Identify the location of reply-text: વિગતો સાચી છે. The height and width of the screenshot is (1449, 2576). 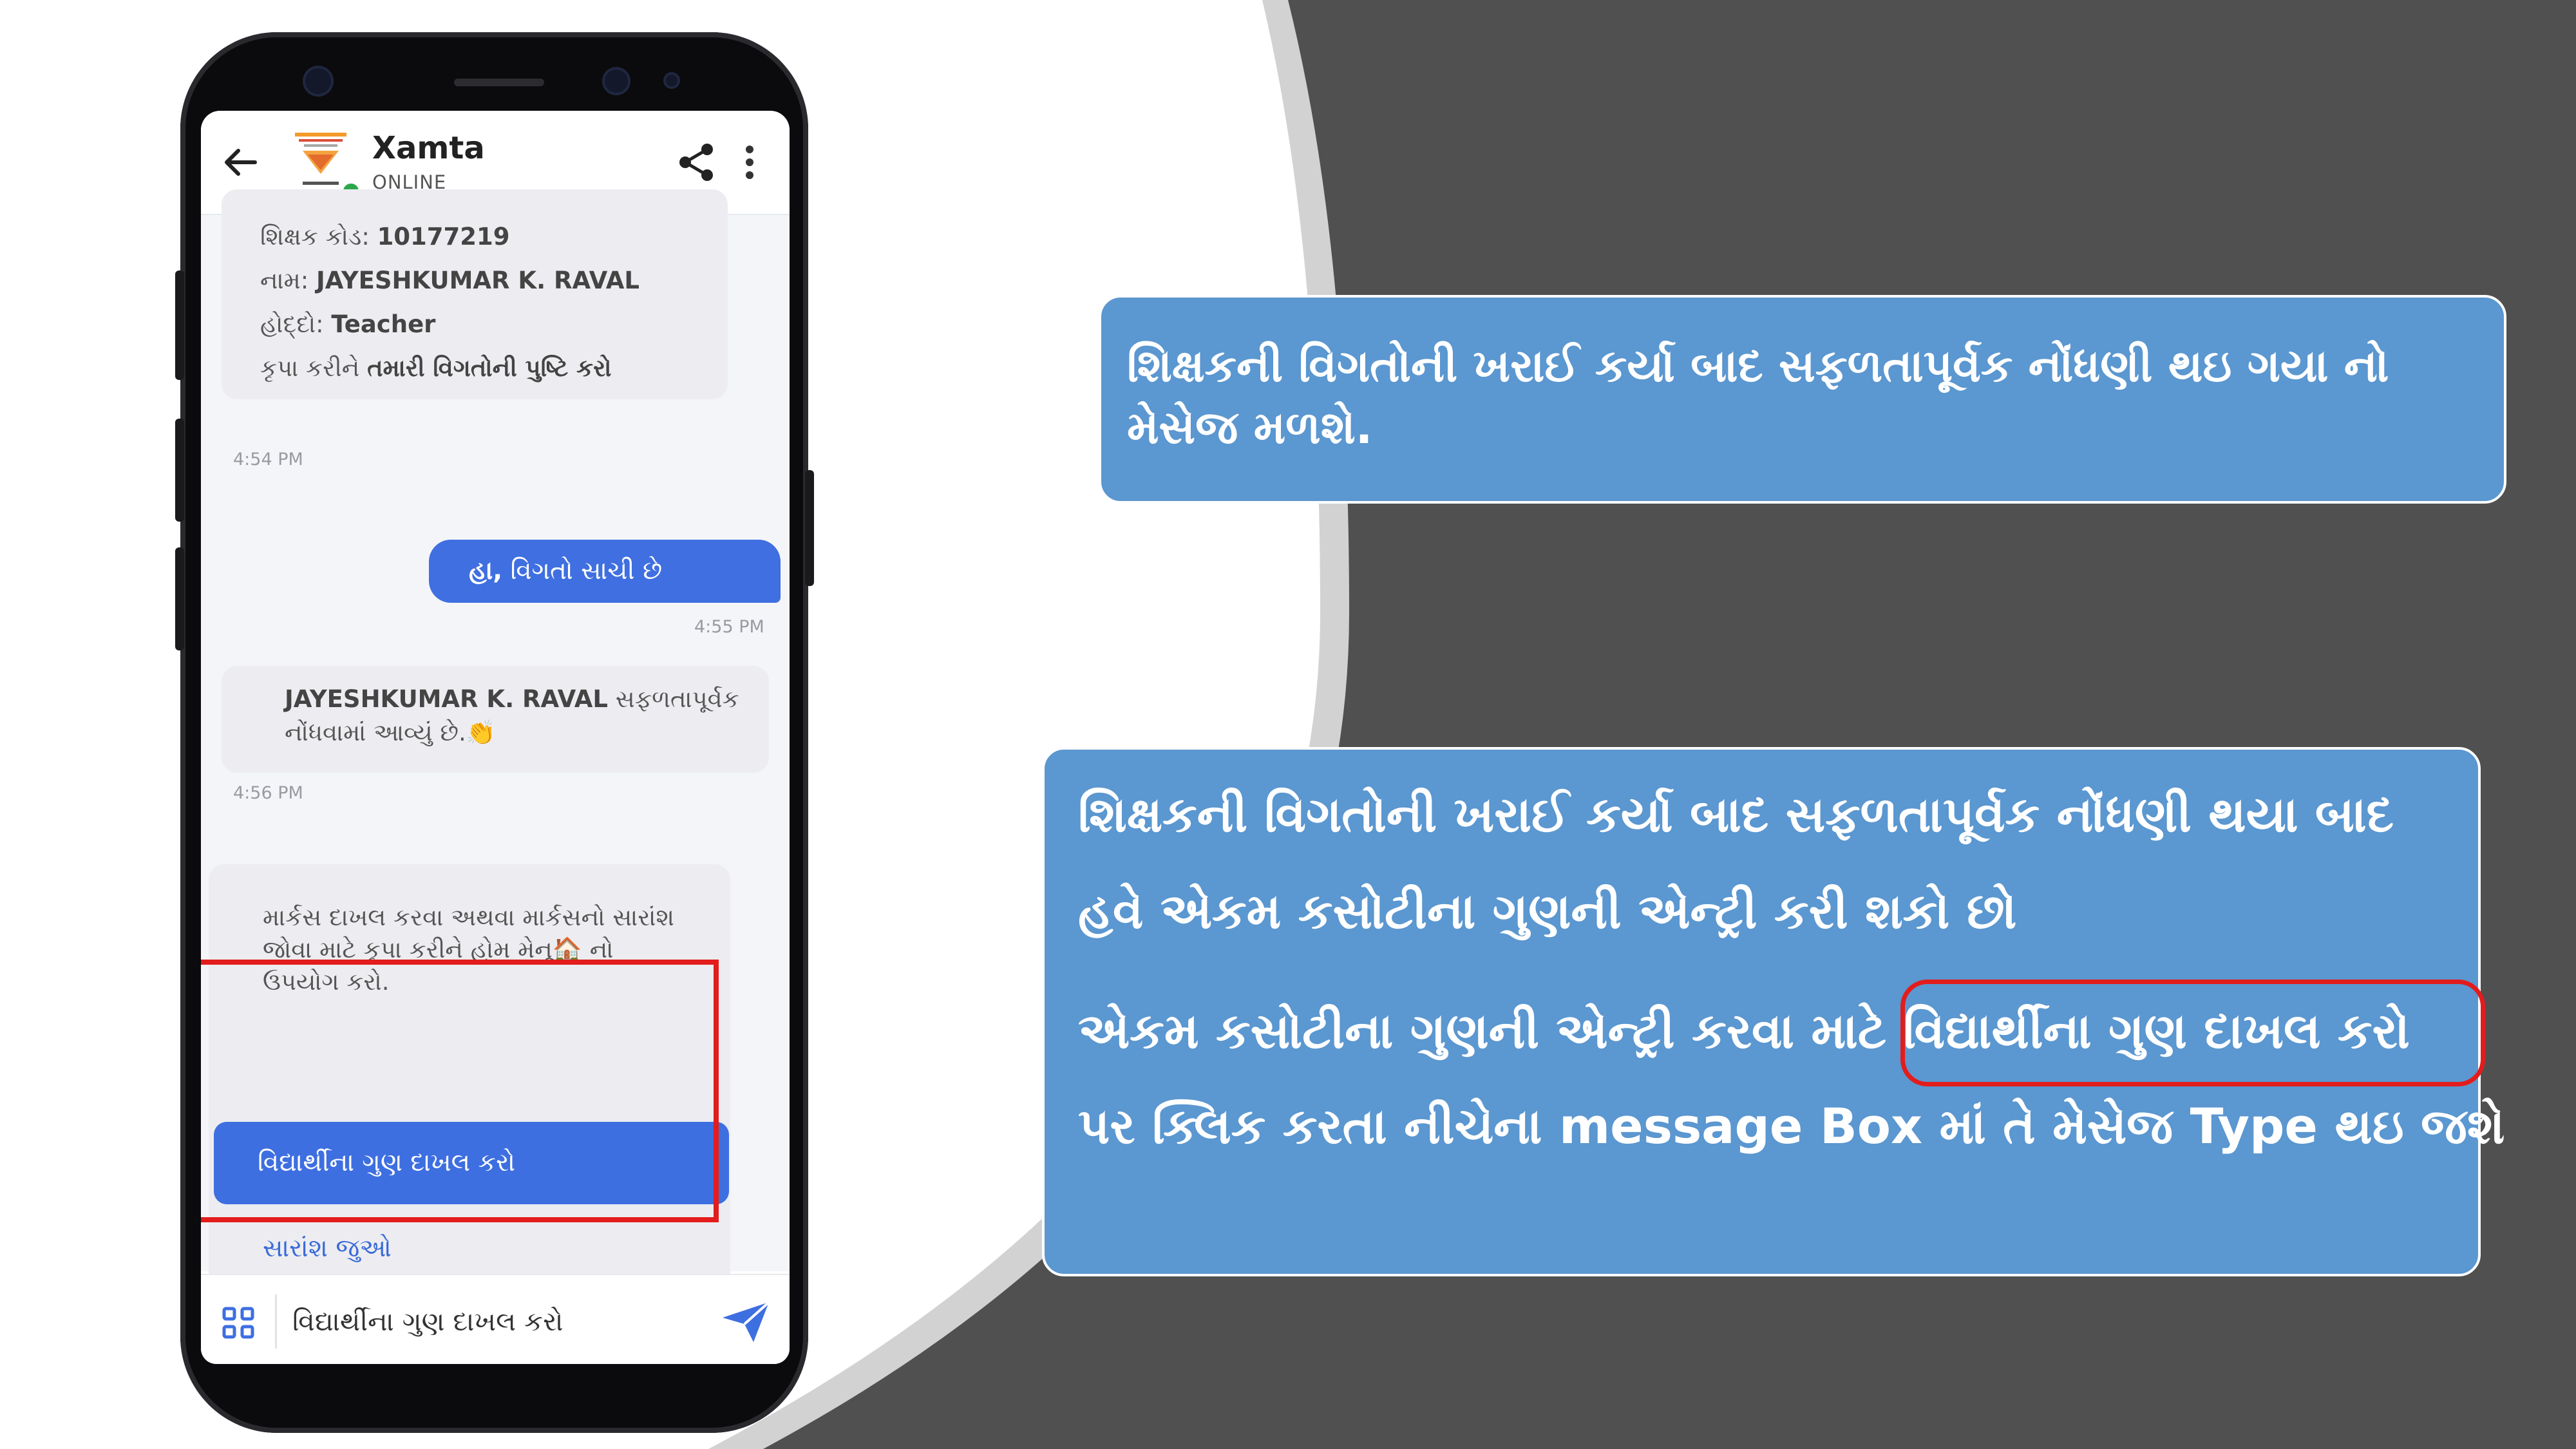
(582, 570).